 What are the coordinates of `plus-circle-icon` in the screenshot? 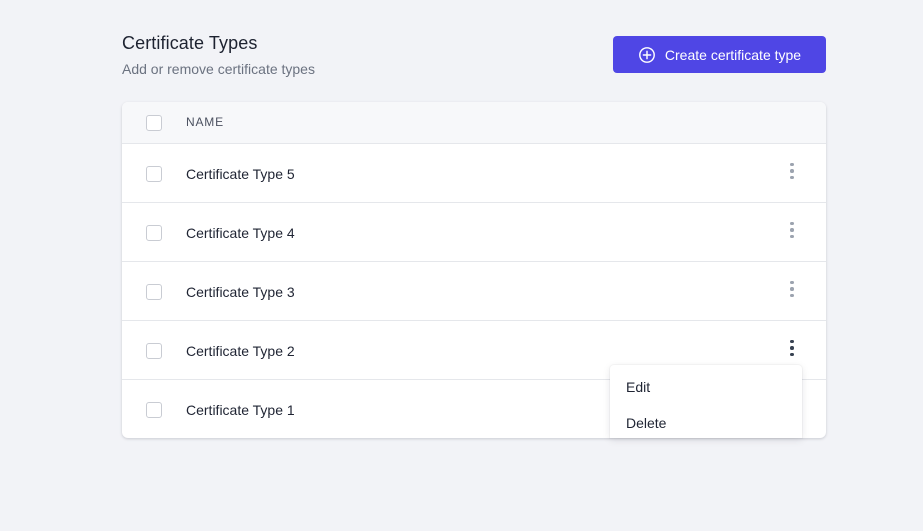 It's located at (646, 54).